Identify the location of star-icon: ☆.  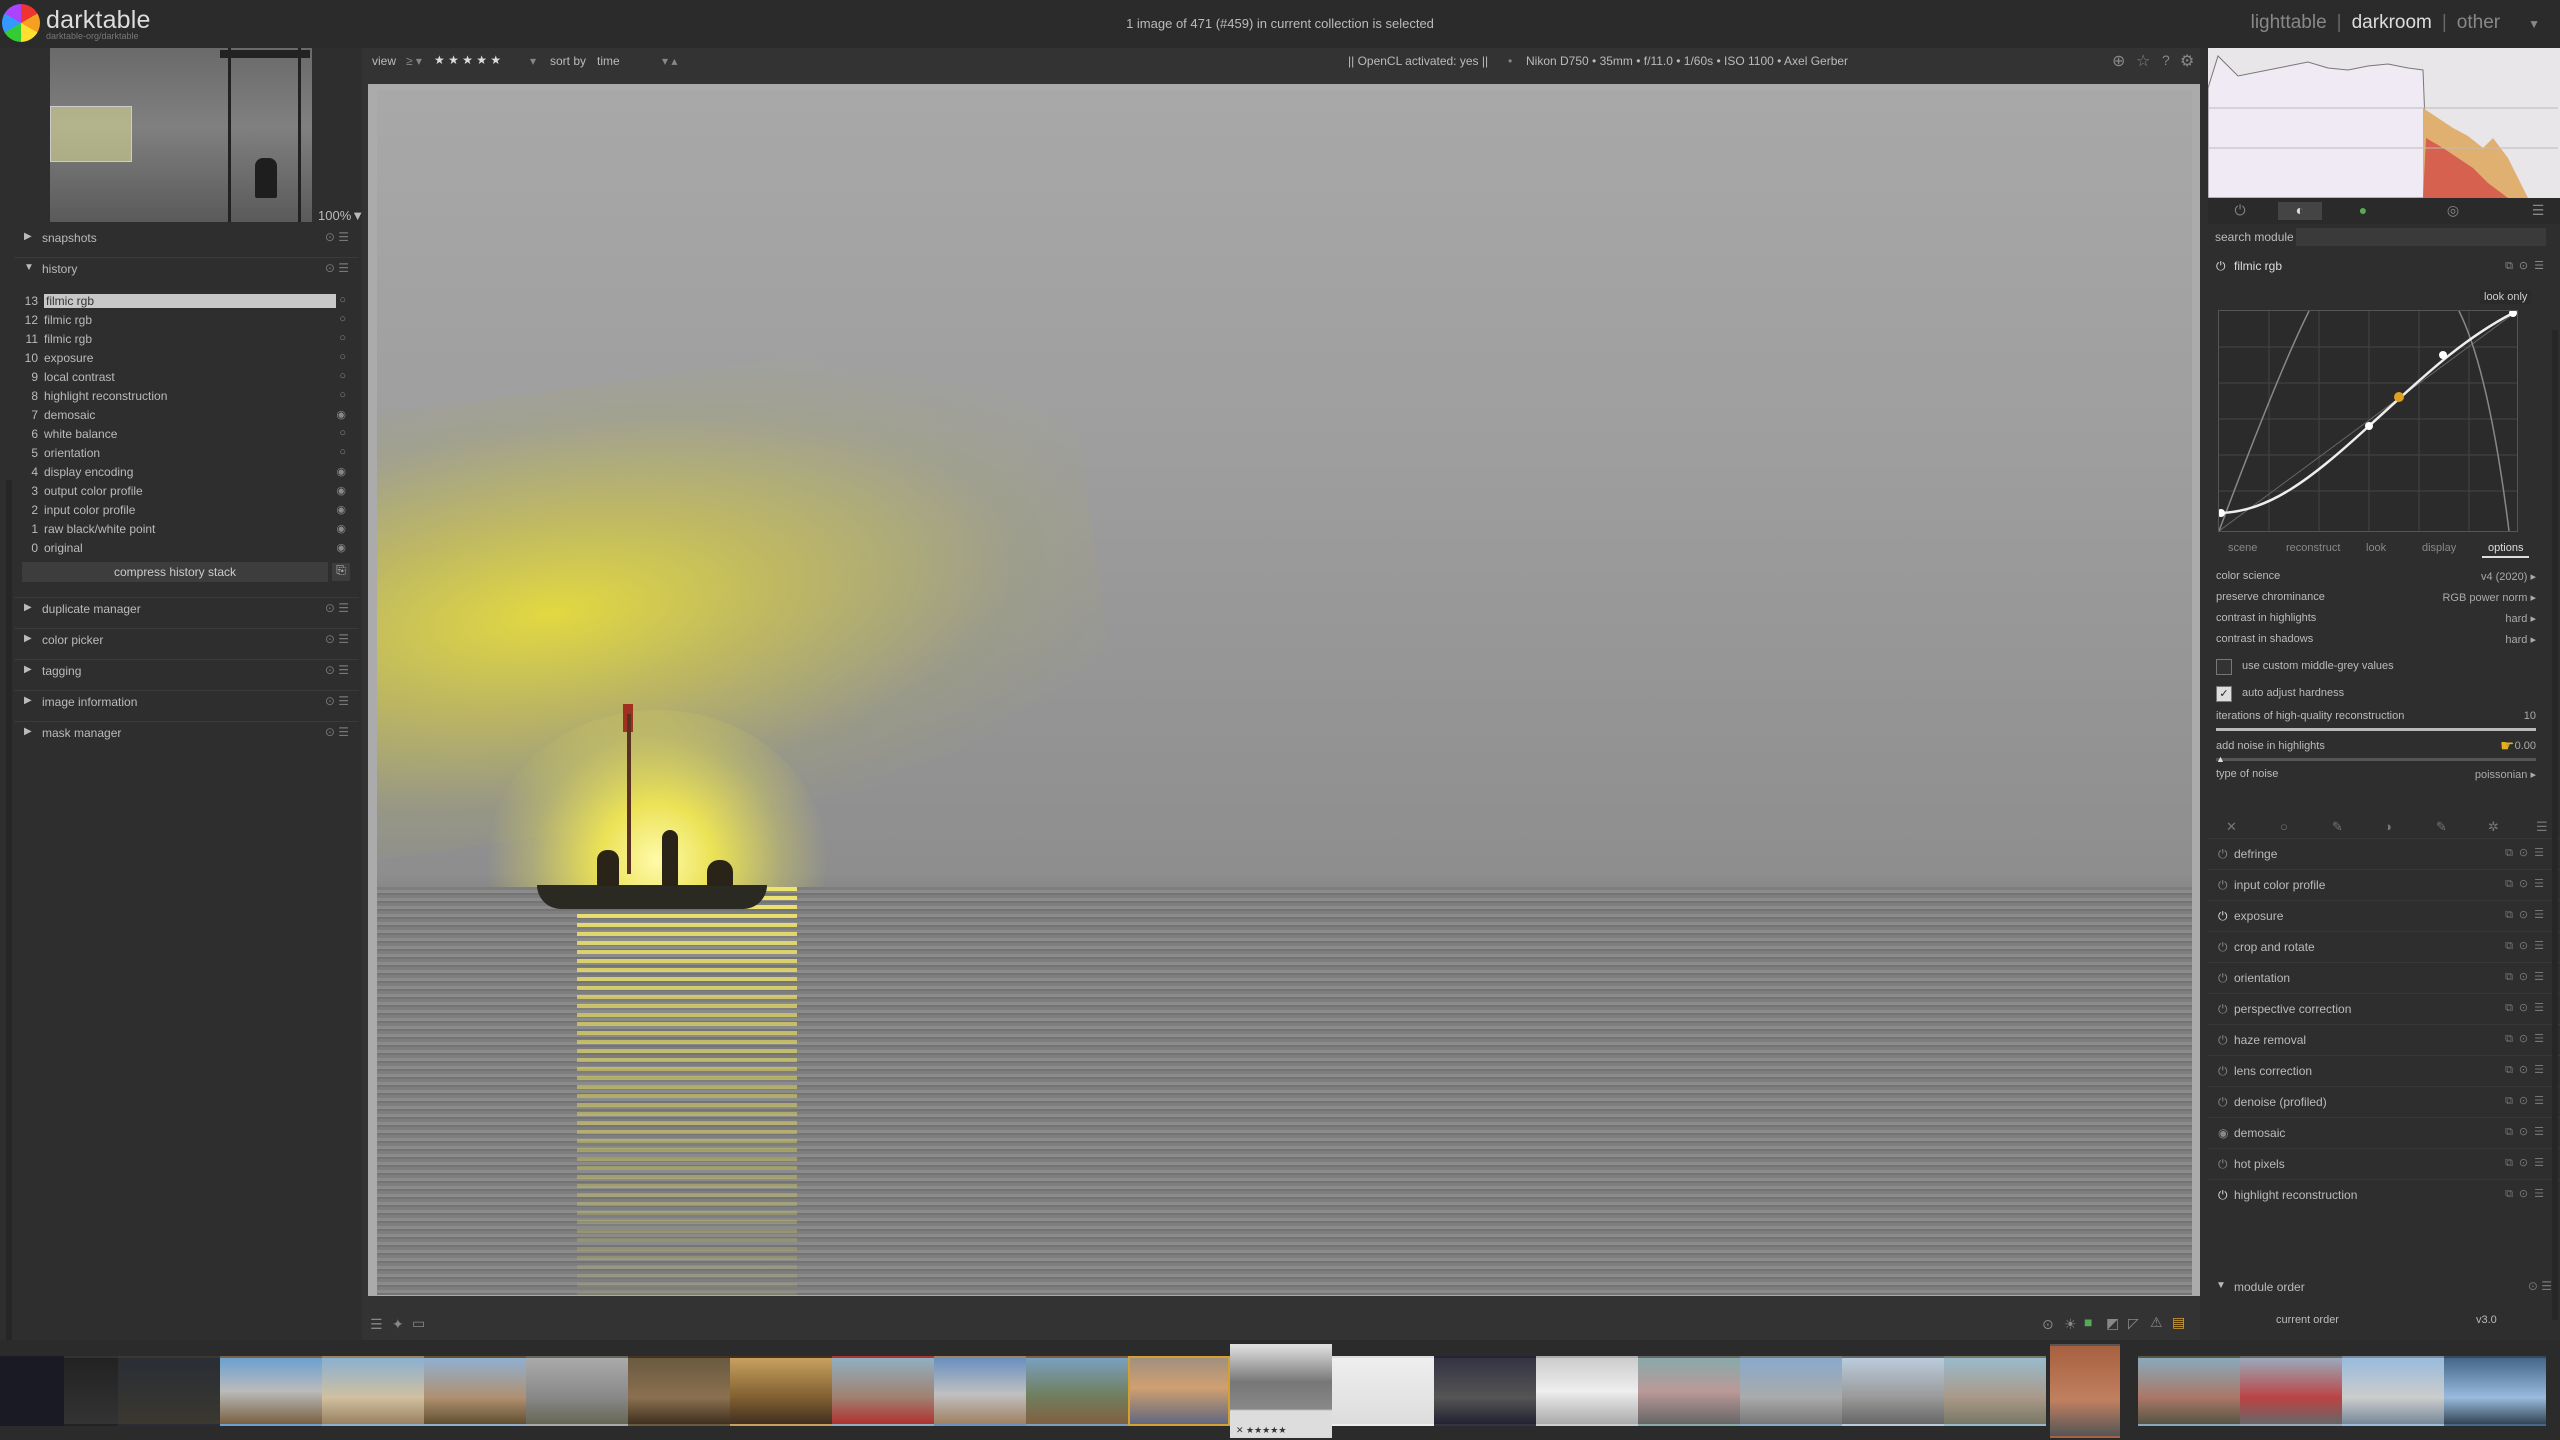
(2143, 61).